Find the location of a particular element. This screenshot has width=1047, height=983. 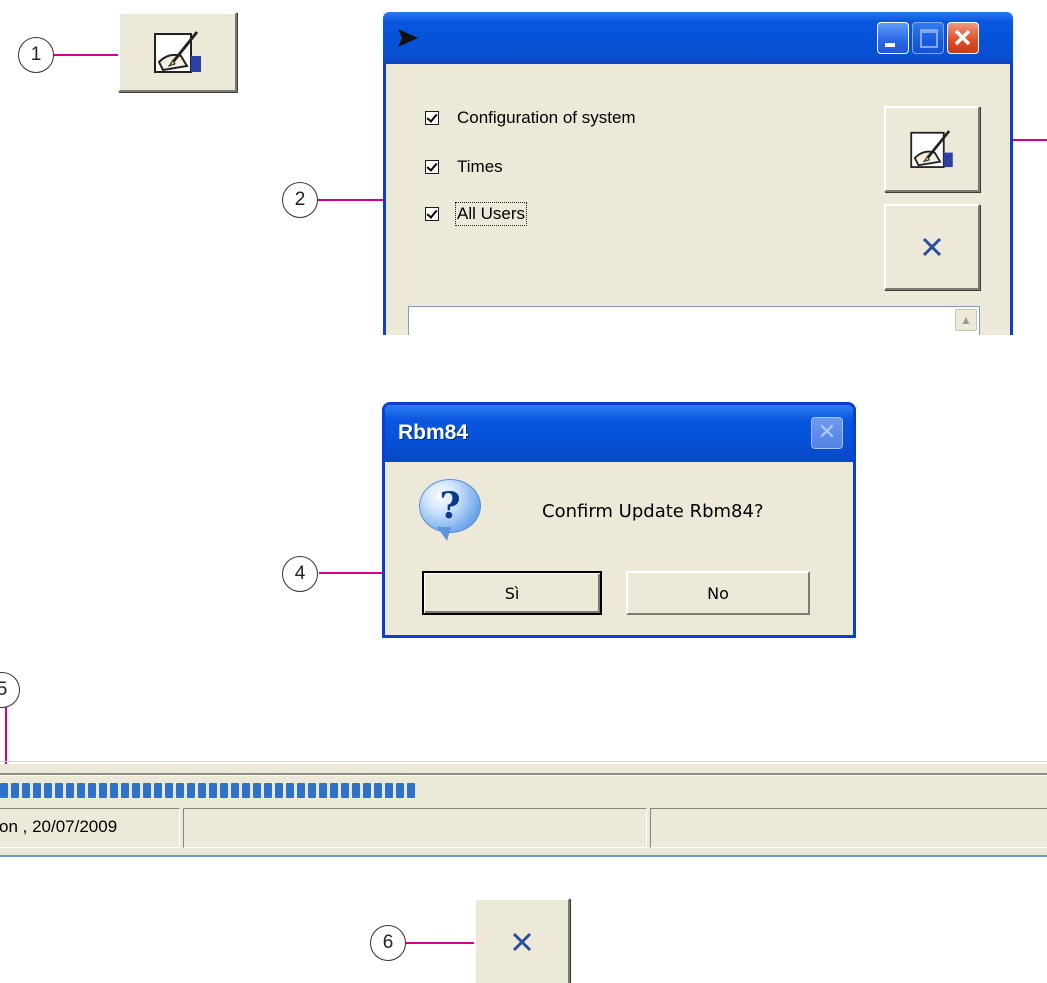

dialog-titlebar is located at coordinates (698, 38).